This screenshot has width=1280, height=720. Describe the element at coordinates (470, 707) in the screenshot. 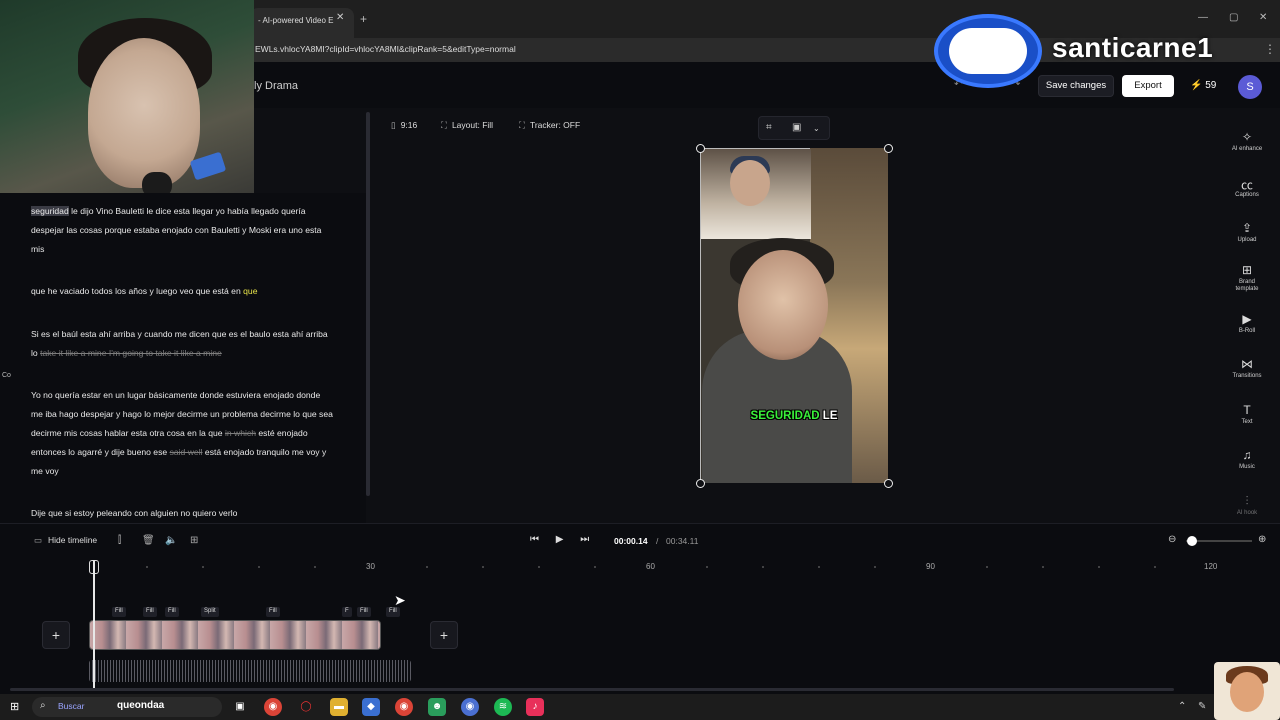

I see `chrome-icon-3: ◉` at that location.